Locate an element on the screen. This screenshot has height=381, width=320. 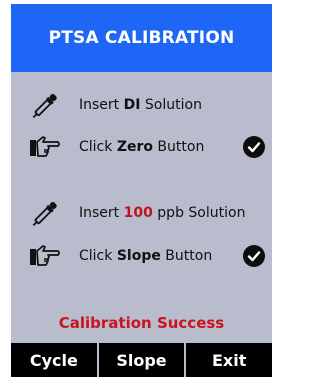
cycle-button: Cycle is located at coordinates (55, 360).